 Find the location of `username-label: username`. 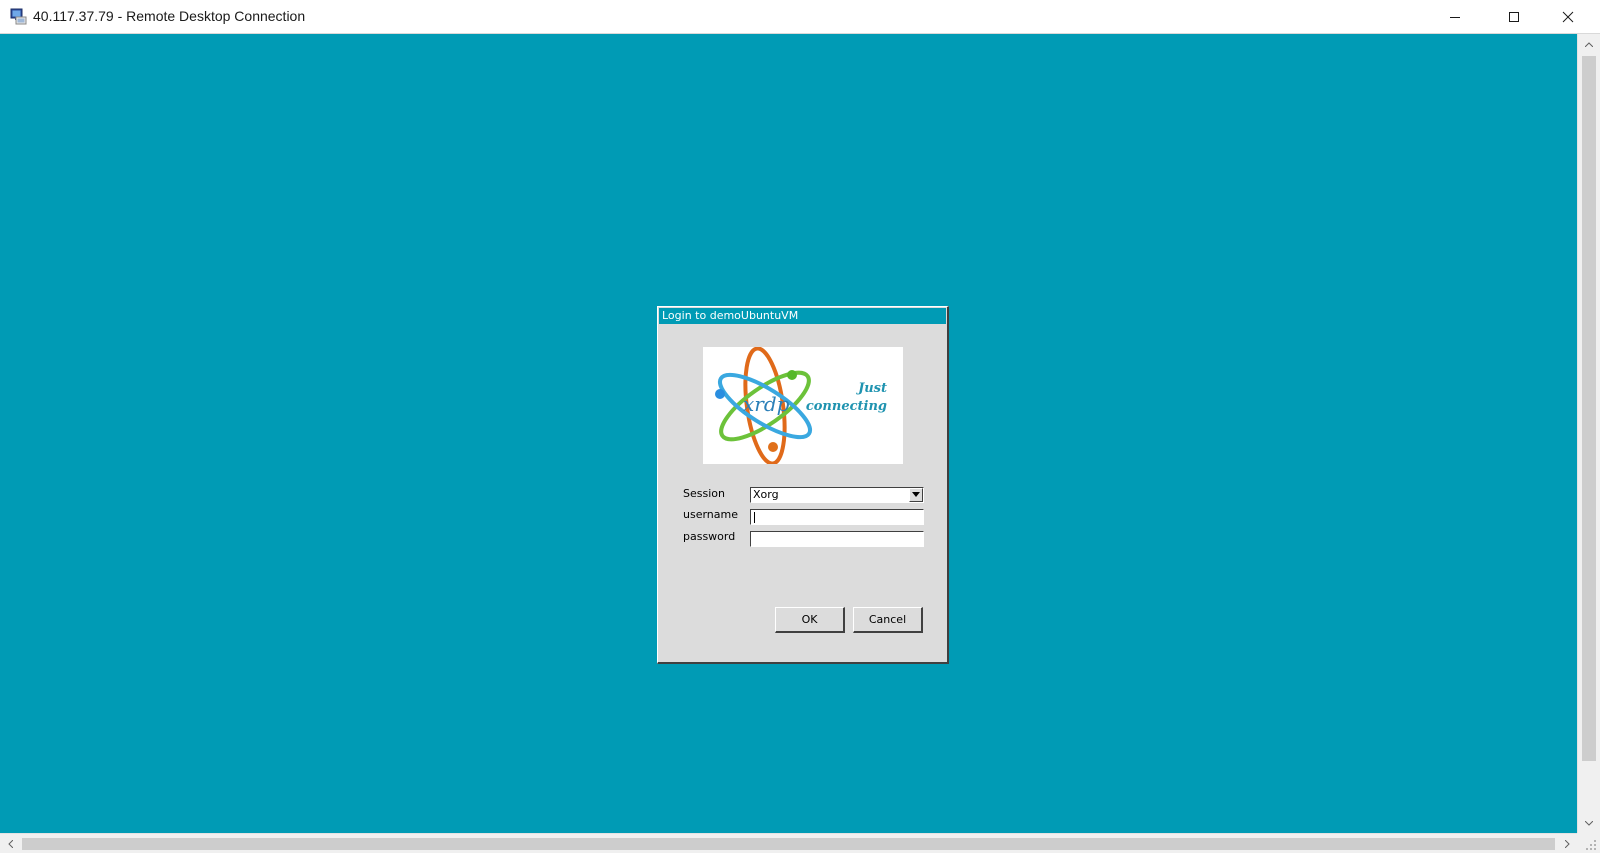

username-label: username is located at coordinates (710, 514).